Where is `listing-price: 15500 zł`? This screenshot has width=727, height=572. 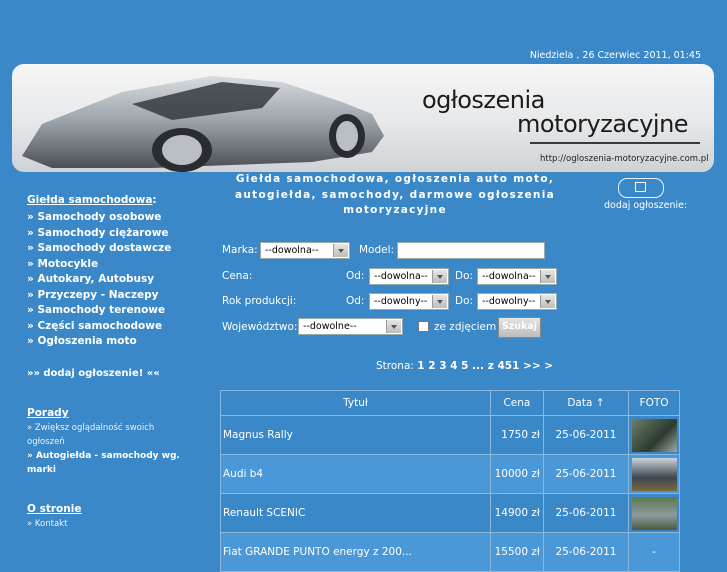 listing-price: 15500 zł is located at coordinates (516, 552).